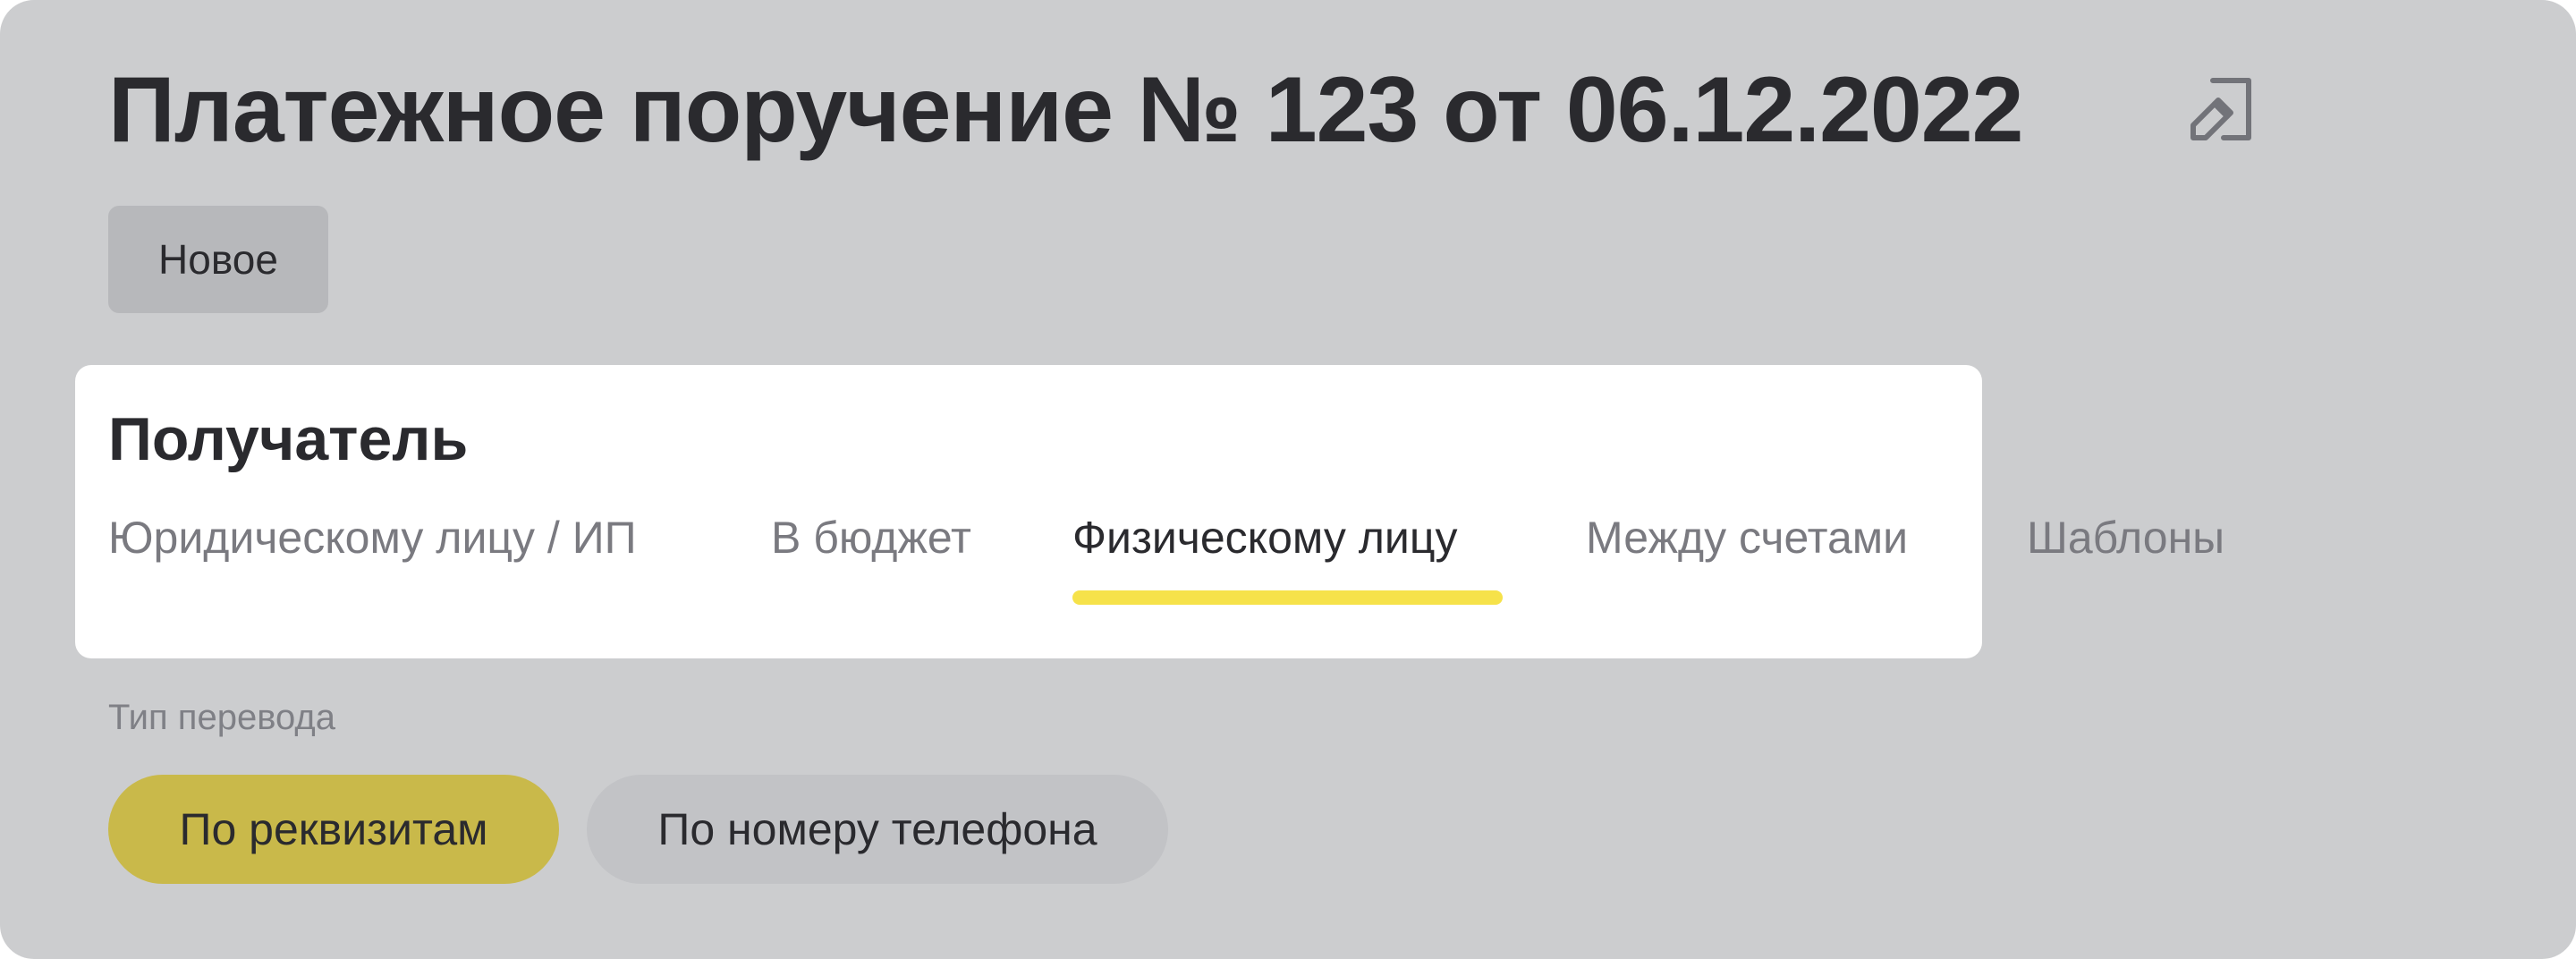 Image resolution: width=2576 pixels, height=959 pixels. I want to click on recipient-title: Получатель, so click(288, 439).